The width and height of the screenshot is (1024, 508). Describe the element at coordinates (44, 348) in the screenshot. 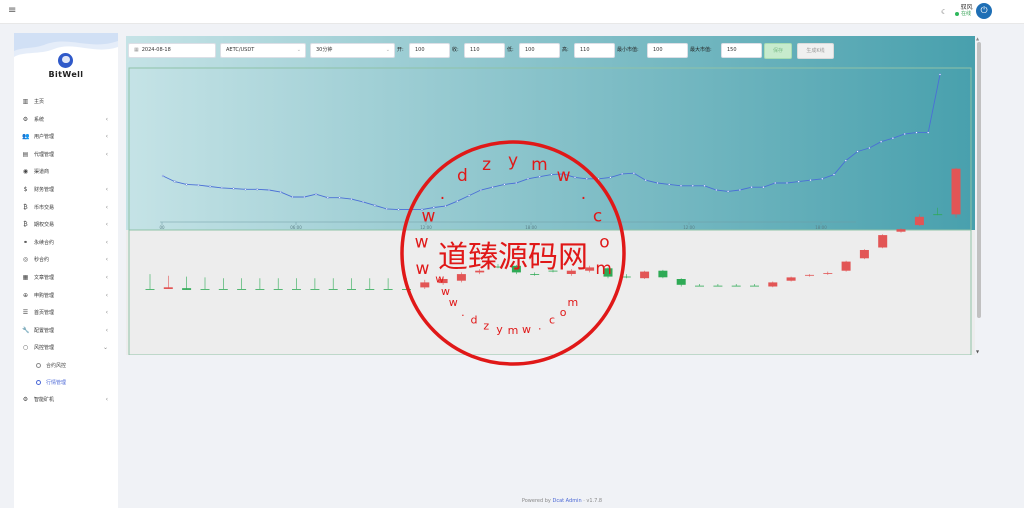

I see `sidebar-item-label: 风控管理` at that location.